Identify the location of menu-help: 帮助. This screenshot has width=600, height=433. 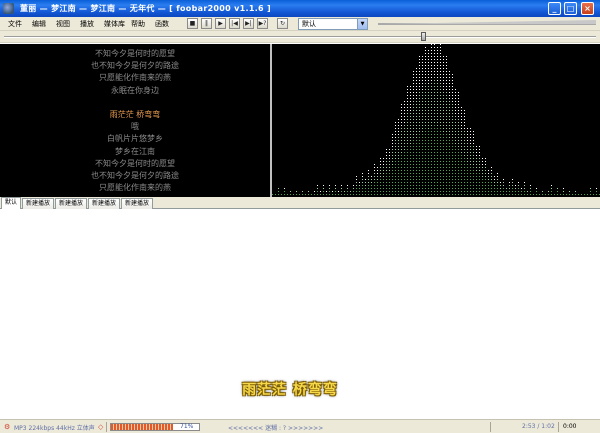
(138, 24).